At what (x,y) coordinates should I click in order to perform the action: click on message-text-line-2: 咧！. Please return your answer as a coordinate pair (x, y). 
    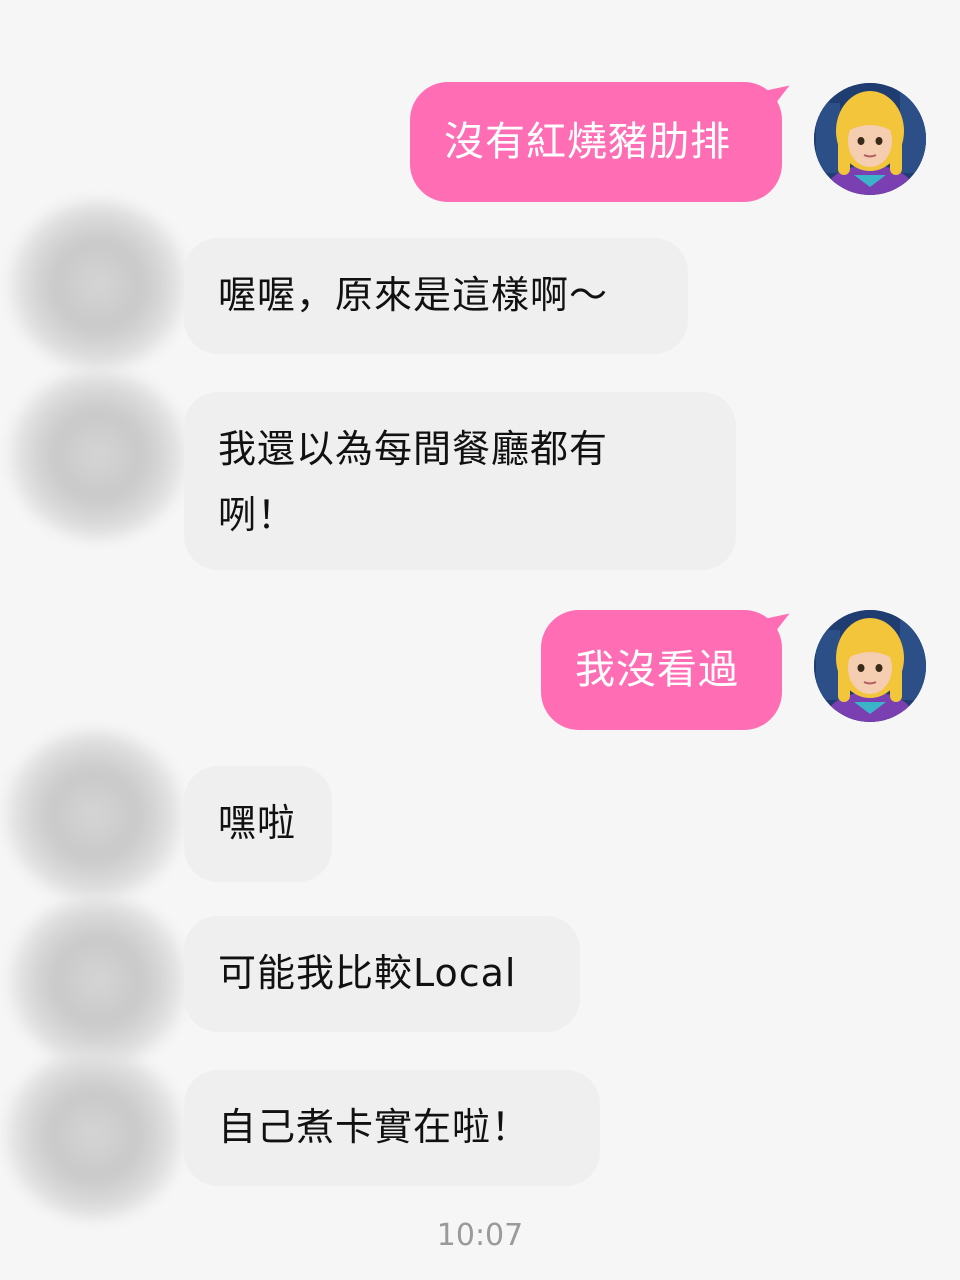
    Looking at the image, I should click on (257, 515).